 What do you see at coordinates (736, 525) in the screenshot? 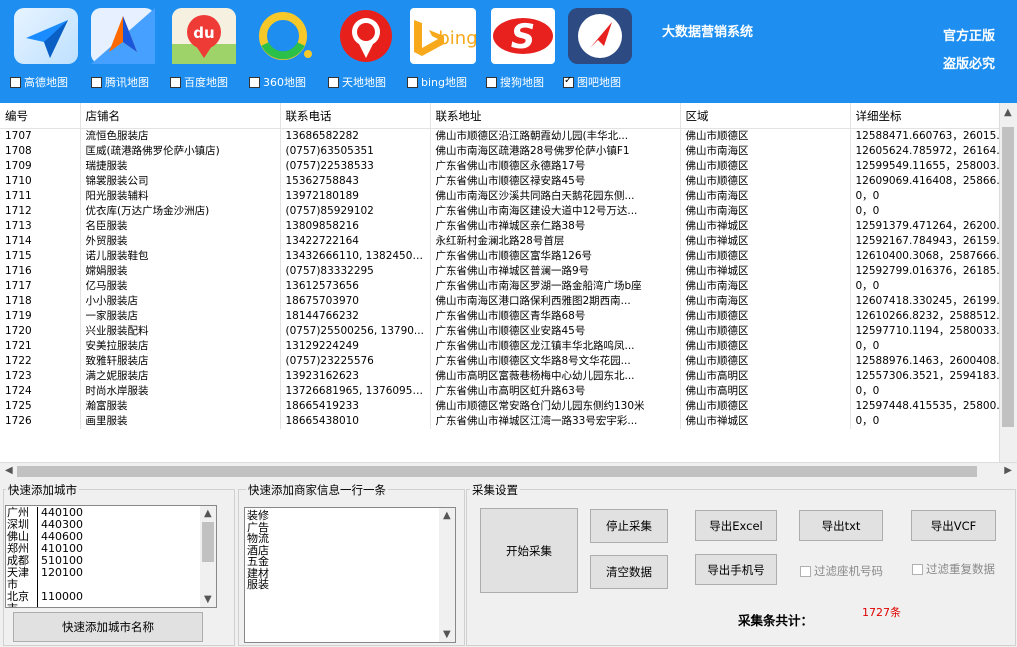
I see `export-excel-button: 导出Excel` at bounding box center [736, 525].